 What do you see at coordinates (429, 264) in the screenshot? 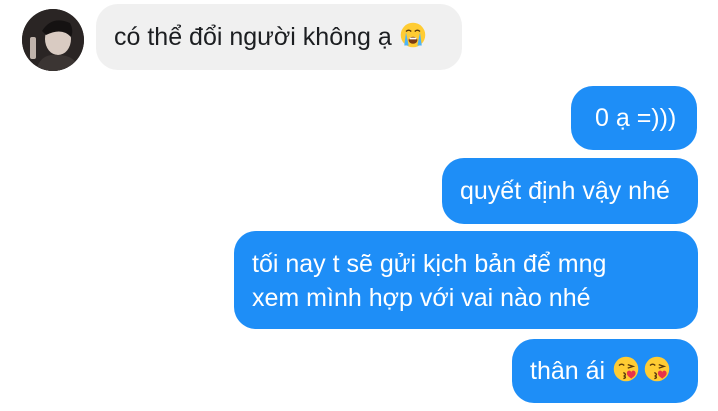
I see `message-text-line: tối nay t sẽ gửi kịch bản để mng` at bounding box center [429, 264].